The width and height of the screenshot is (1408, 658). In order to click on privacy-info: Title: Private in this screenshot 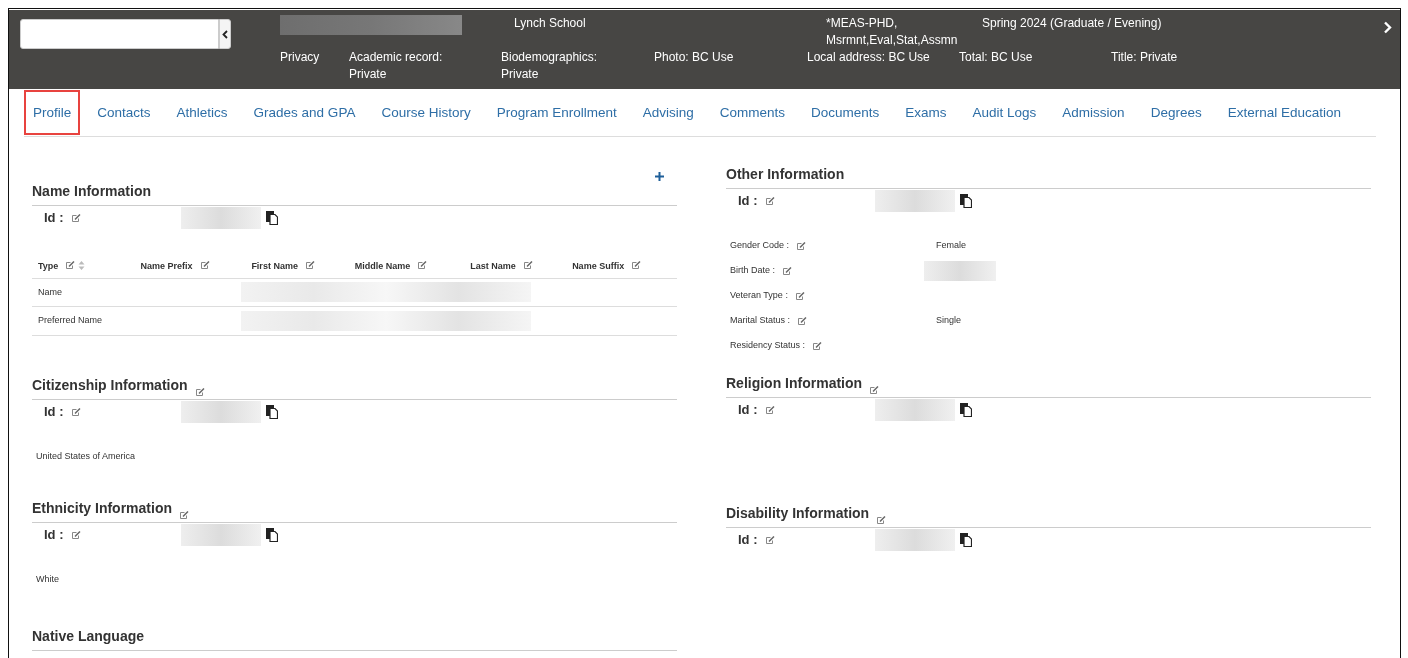, I will do `click(1145, 57)`.